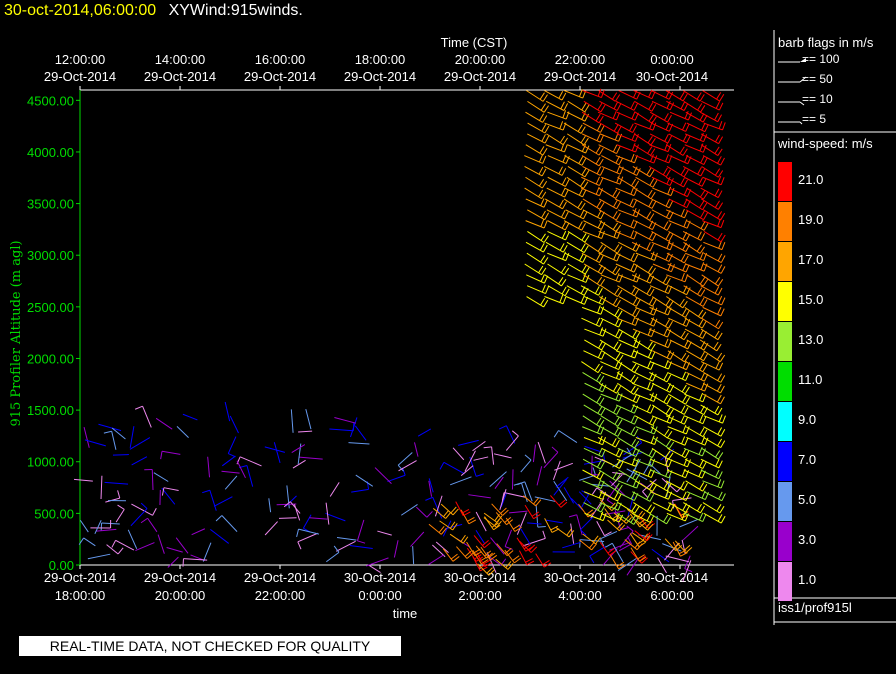  What do you see at coordinates (405, 613) in the screenshot?
I see `bottom-axis-title: time` at bounding box center [405, 613].